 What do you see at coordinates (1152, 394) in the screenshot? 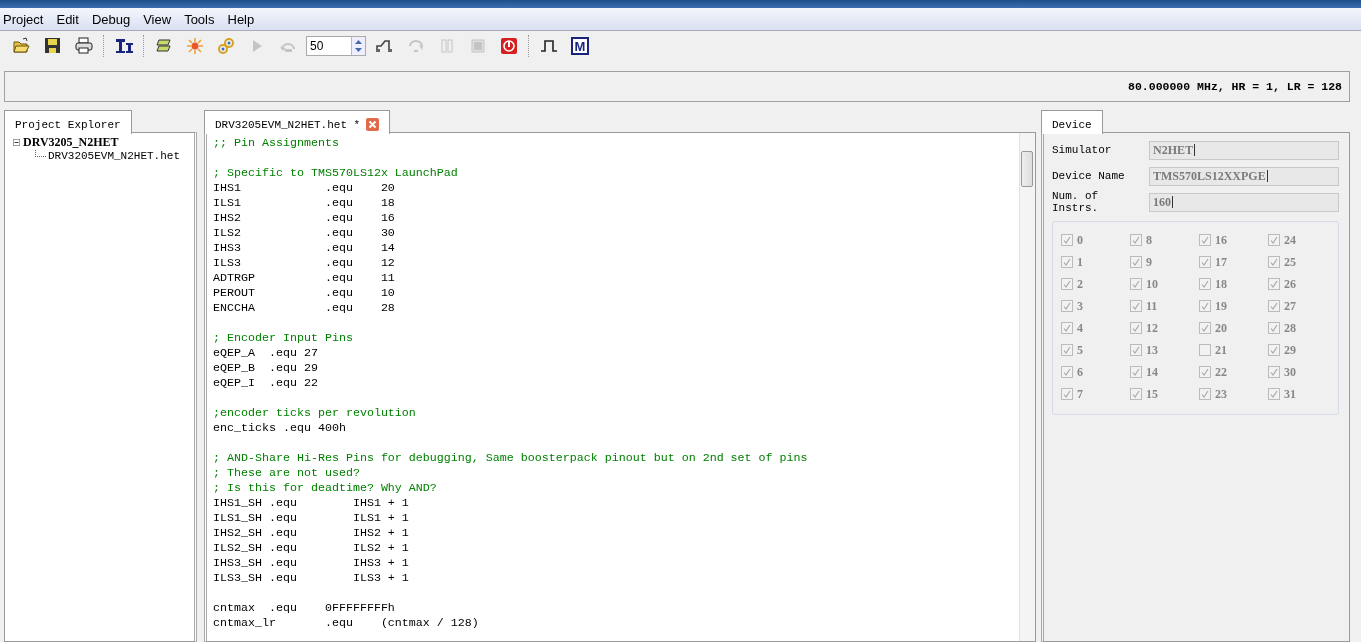
I see `checkbox-label: 15` at bounding box center [1152, 394].